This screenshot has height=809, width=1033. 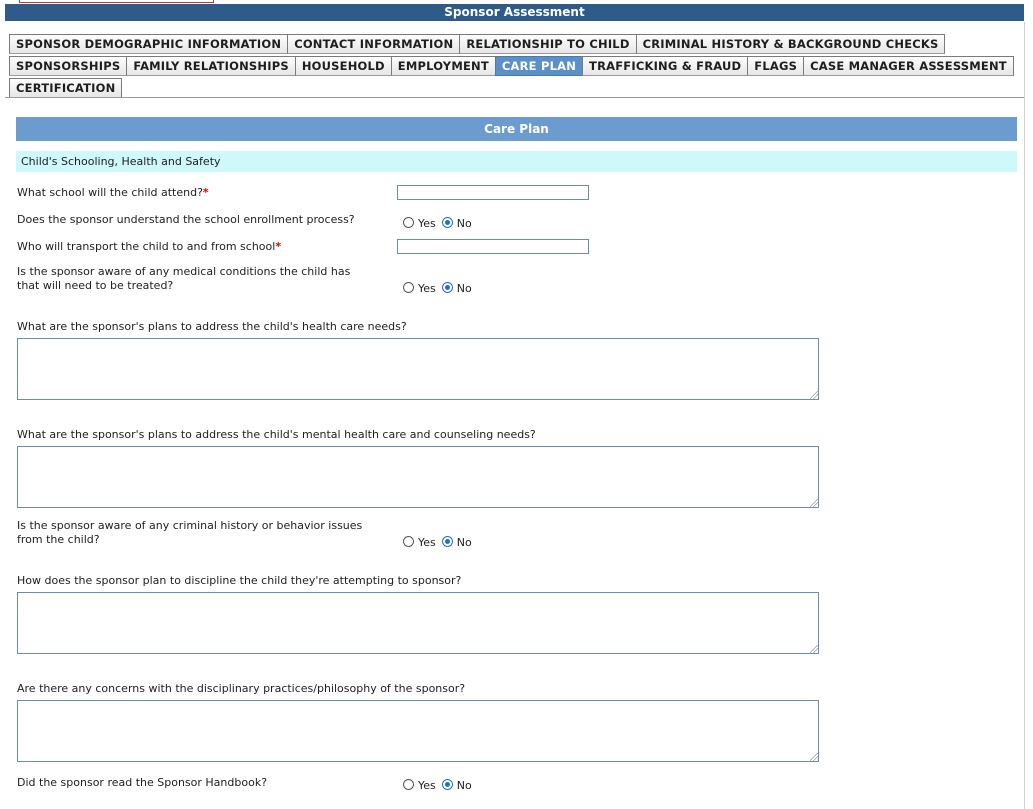 What do you see at coordinates (1024, 415) in the screenshot?
I see `right-border` at bounding box center [1024, 415].